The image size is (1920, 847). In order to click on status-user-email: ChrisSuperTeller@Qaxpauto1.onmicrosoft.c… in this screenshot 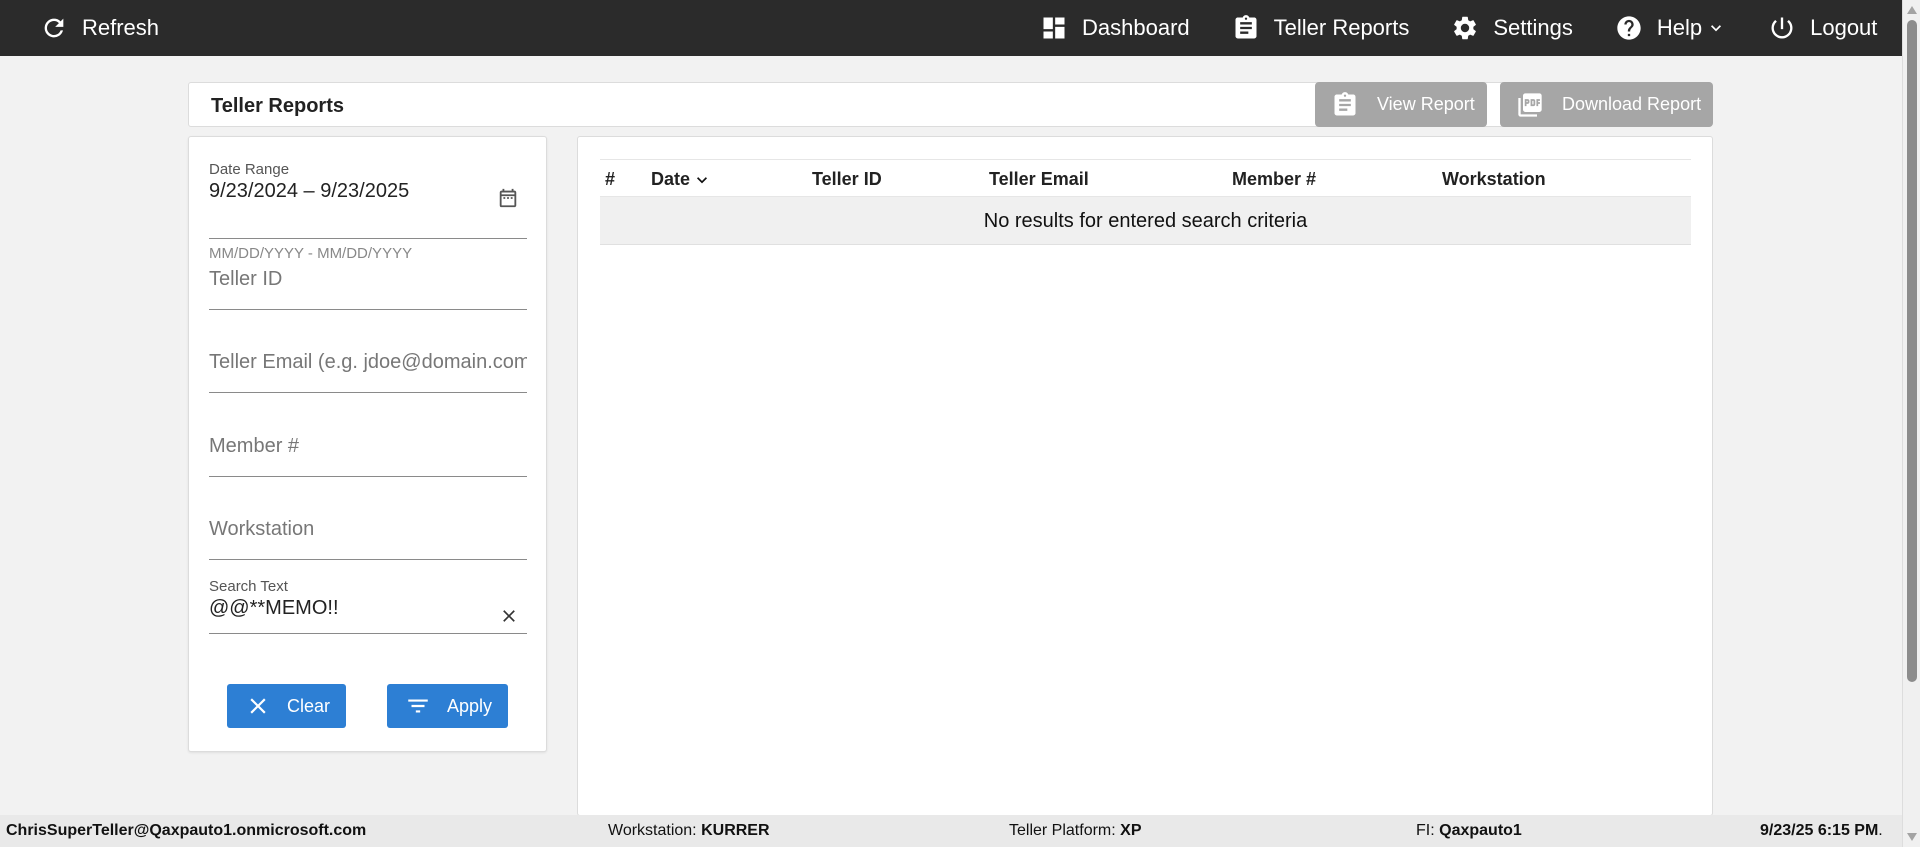, I will do `click(186, 830)`.